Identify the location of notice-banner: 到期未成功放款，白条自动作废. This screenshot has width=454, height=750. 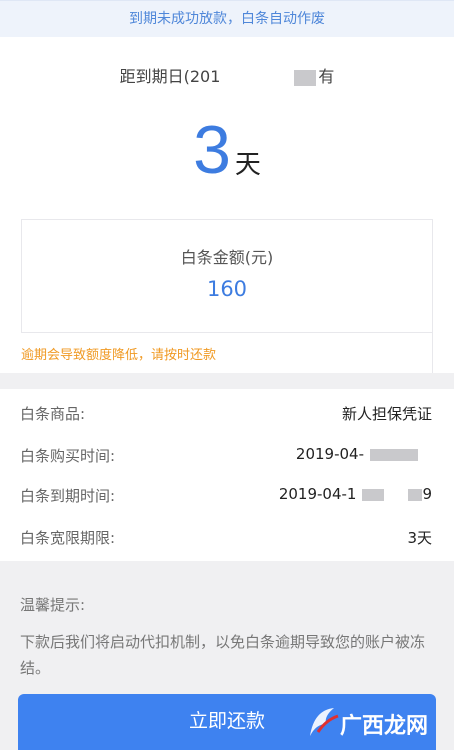
(227, 18).